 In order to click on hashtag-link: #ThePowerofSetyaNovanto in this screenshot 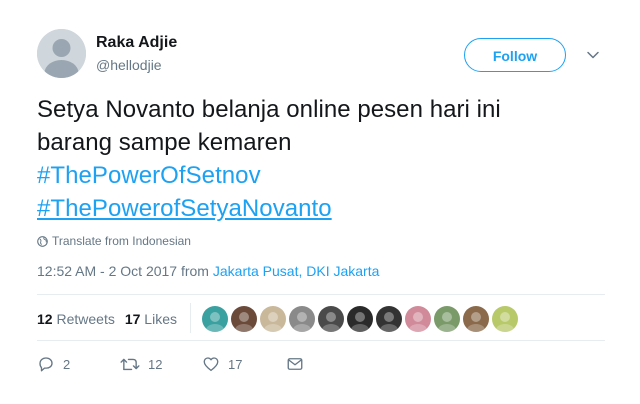, I will do `click(184, 208)`.